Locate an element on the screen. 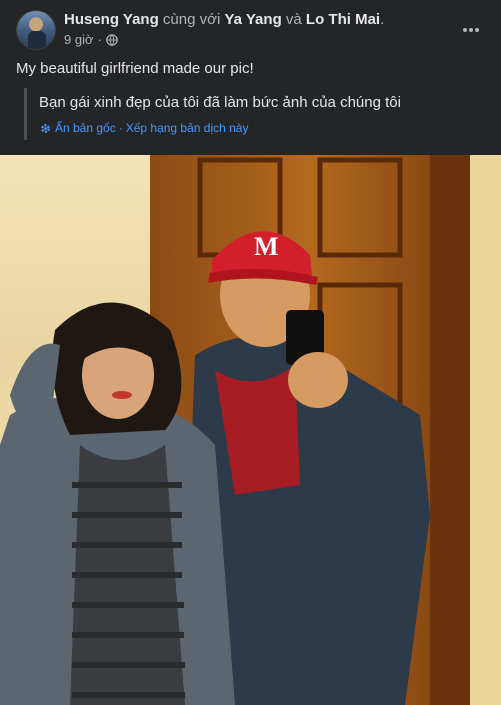  globe-icon is located at coordinates (112, 39).